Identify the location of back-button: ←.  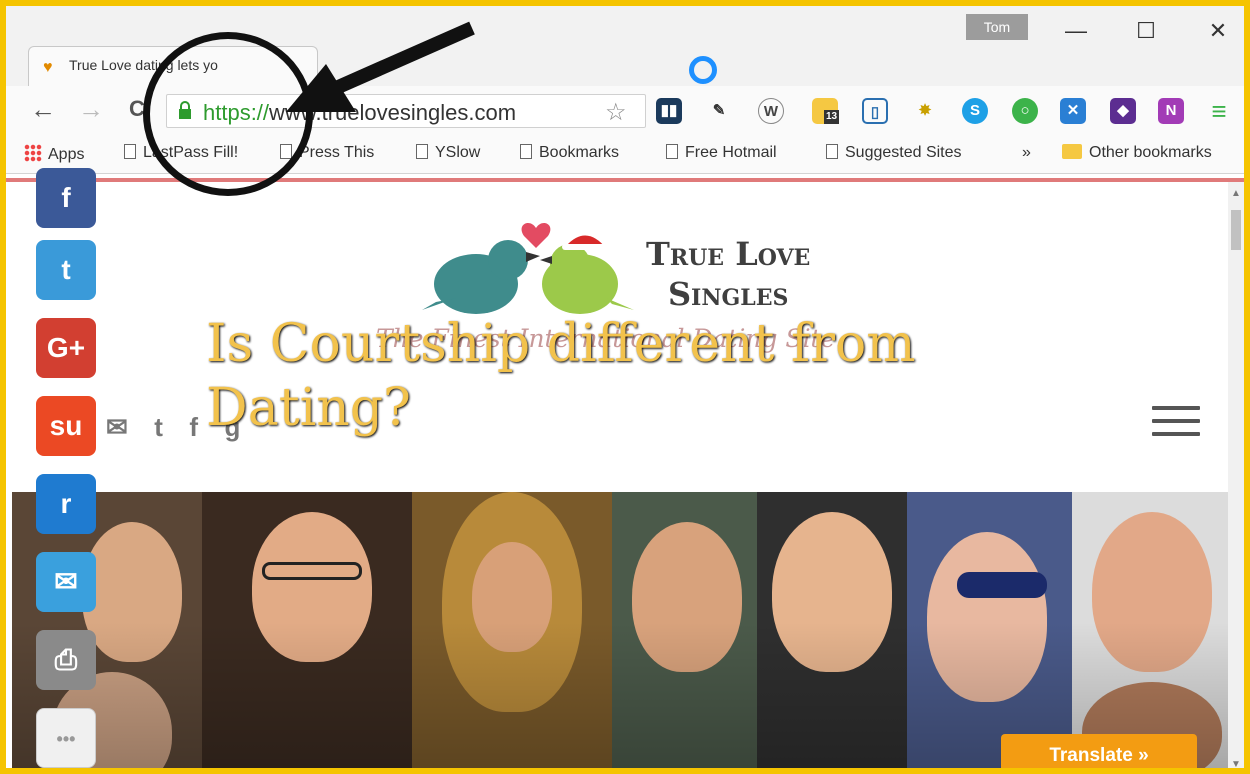
(43, 109).